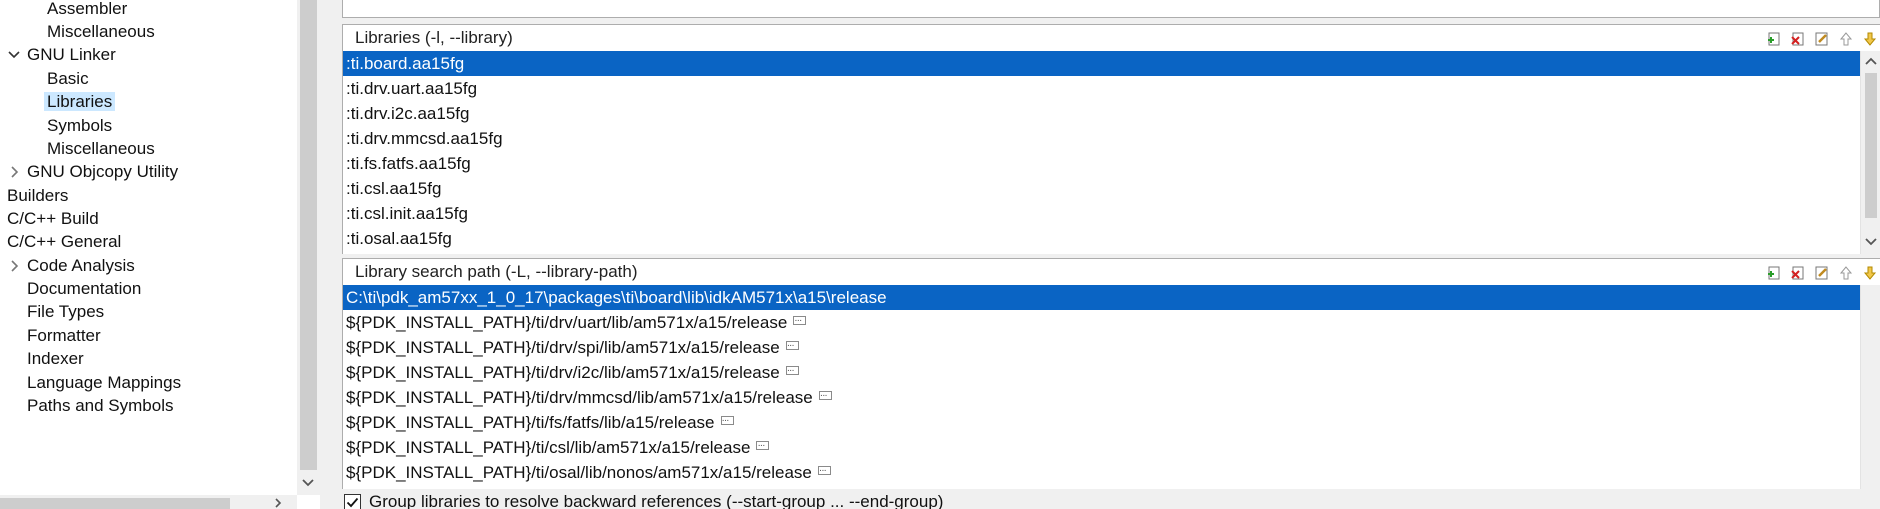 The width and height of the screenshot is (1880, 509). I want to click on tree-item-label: Assembler, so click(87, 9).